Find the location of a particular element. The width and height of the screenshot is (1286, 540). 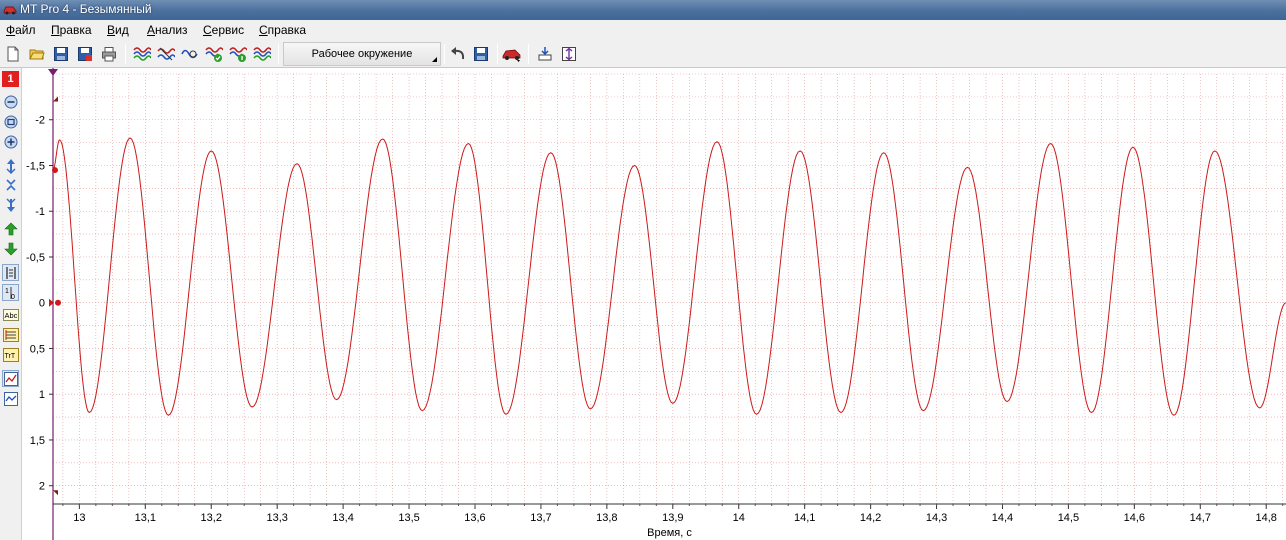

workspace-dropdown: Рабочее окружение is located at coordinates (362, 54).